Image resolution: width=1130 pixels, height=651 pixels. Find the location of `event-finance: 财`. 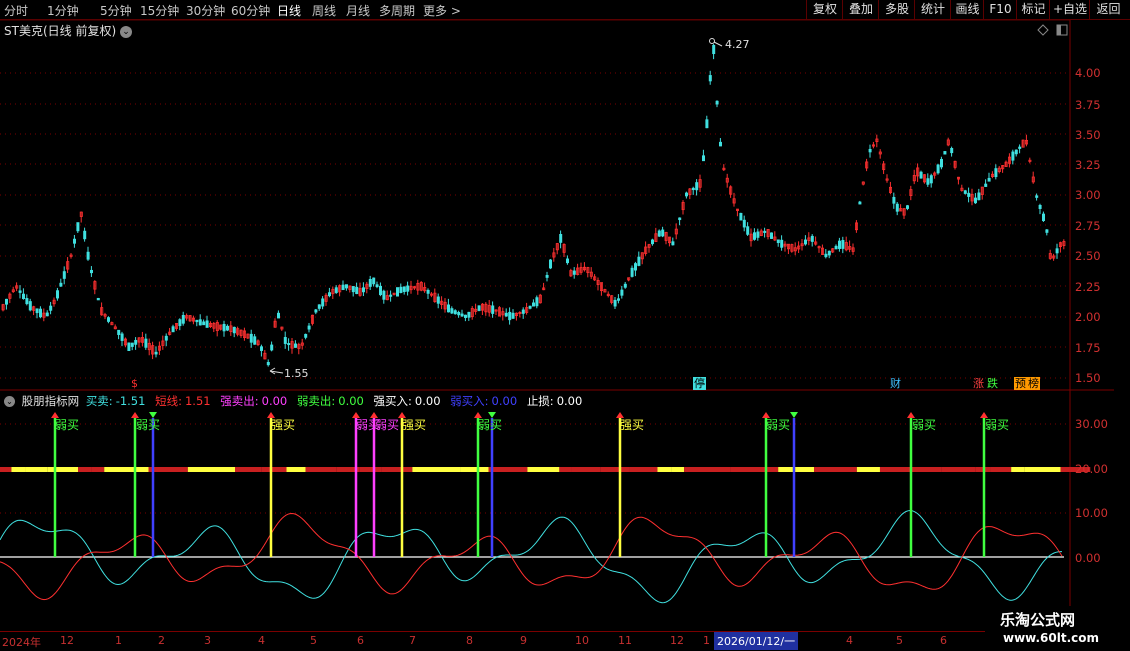

event-finance: 财 is located at coordinates (895, 383).